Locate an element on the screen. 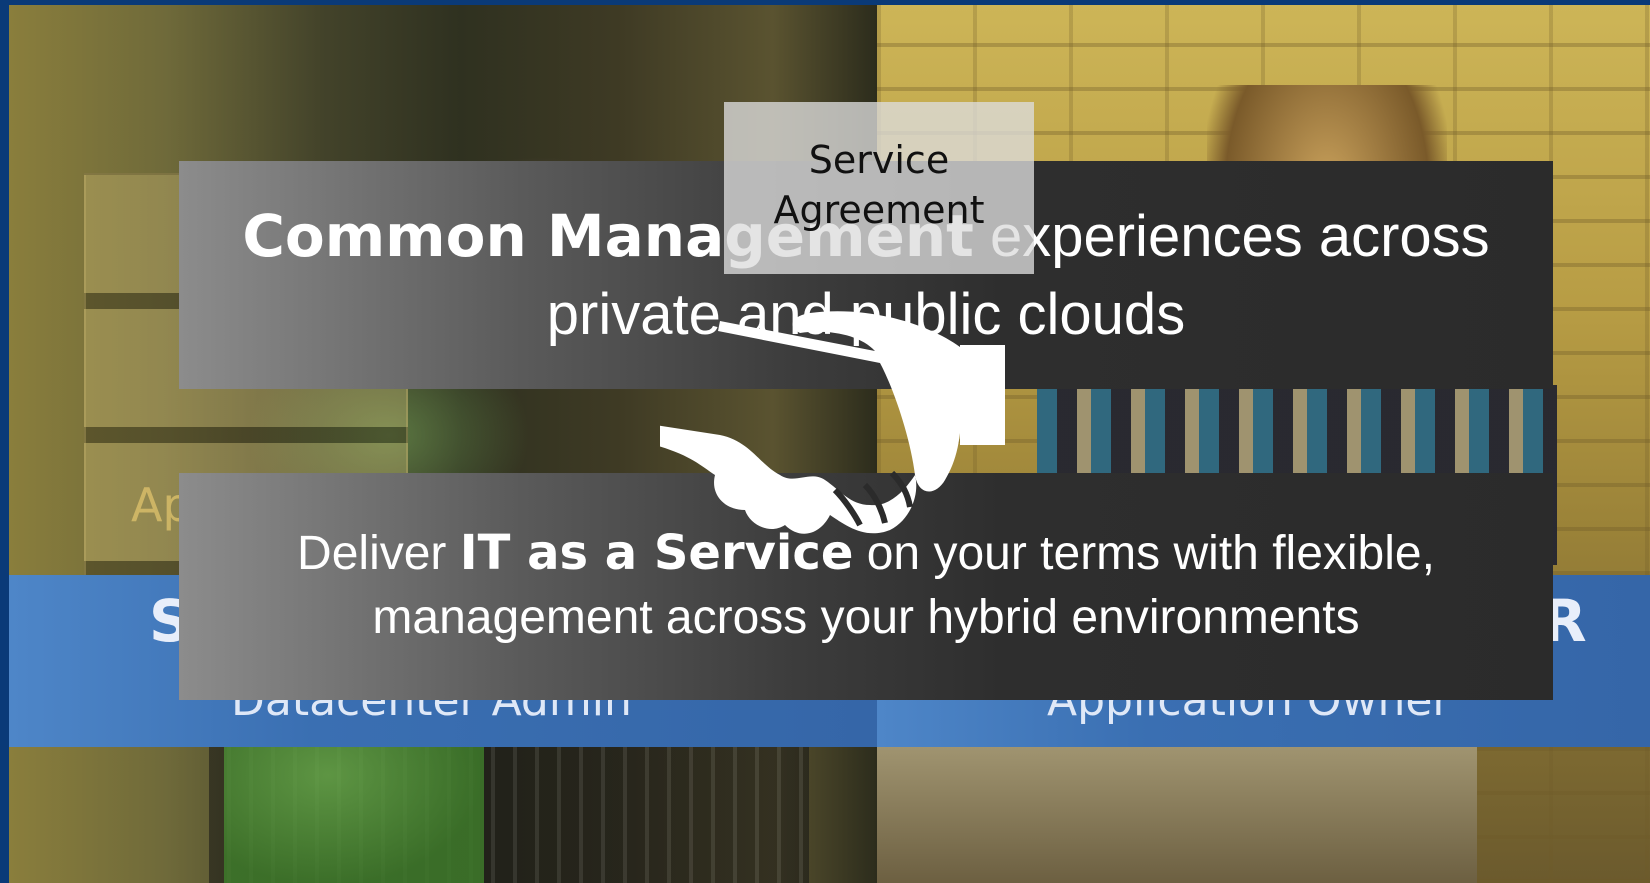  laptop-image is located at coordinates (1177, 815).